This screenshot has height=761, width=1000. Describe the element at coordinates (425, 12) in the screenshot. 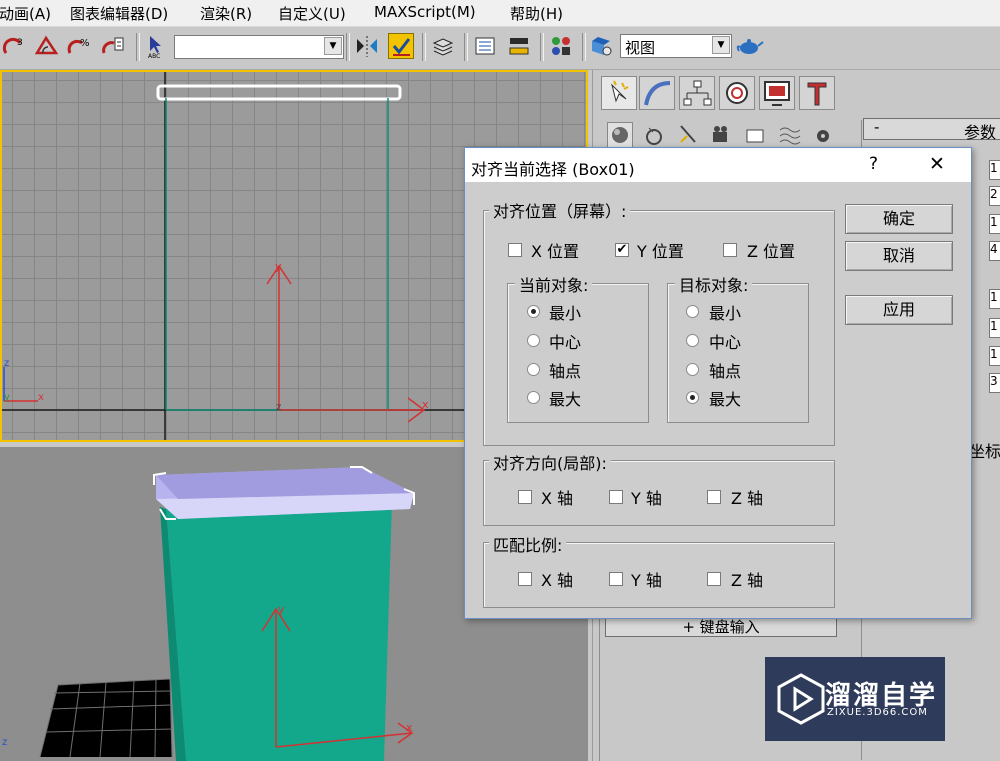

I see `menu-maxscript: MAXScript(M)` at that location.